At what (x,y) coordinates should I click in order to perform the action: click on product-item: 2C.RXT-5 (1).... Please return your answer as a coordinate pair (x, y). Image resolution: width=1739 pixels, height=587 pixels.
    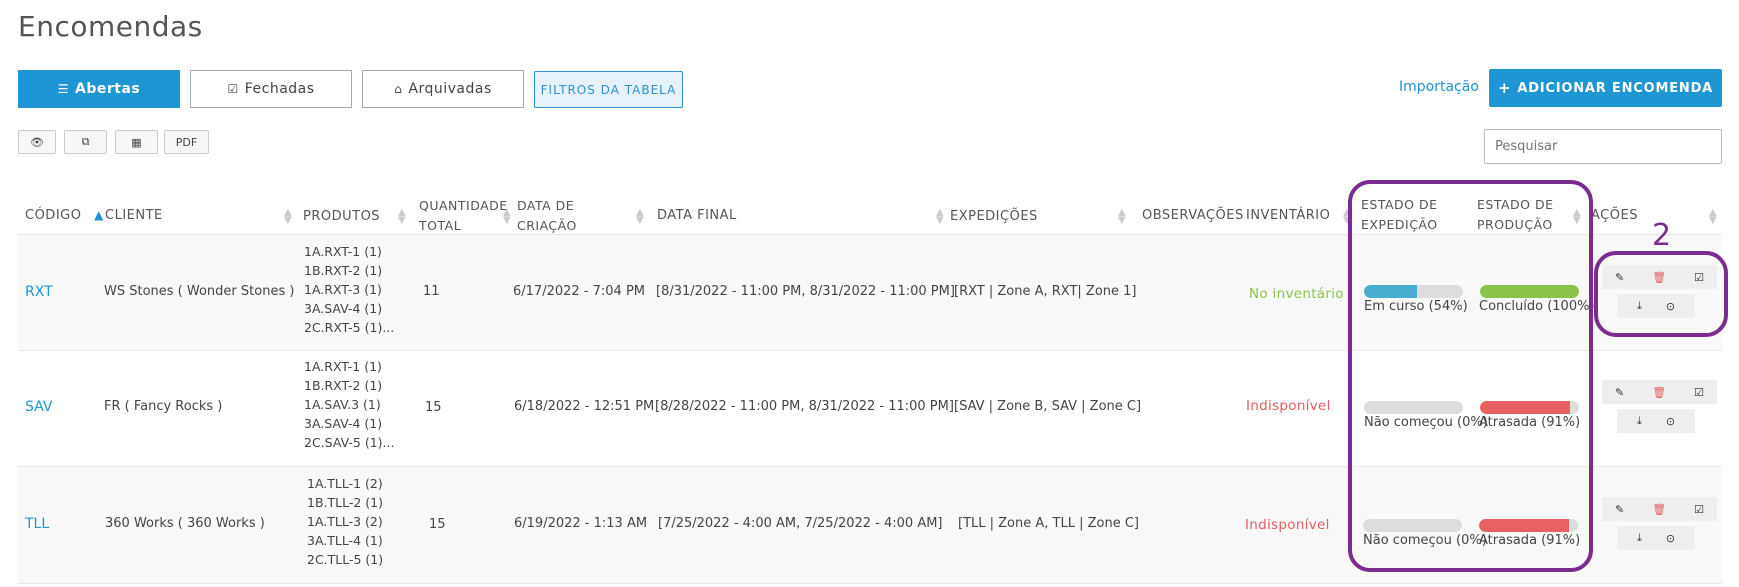
    Looking at the image, I should click on (349, 327).